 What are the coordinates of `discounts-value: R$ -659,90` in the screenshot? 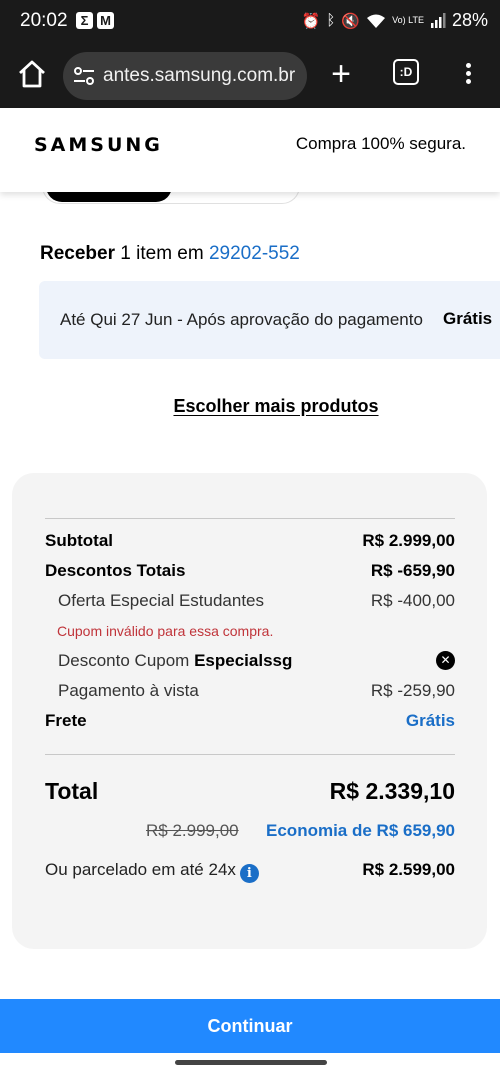 It's located at (412, 570).